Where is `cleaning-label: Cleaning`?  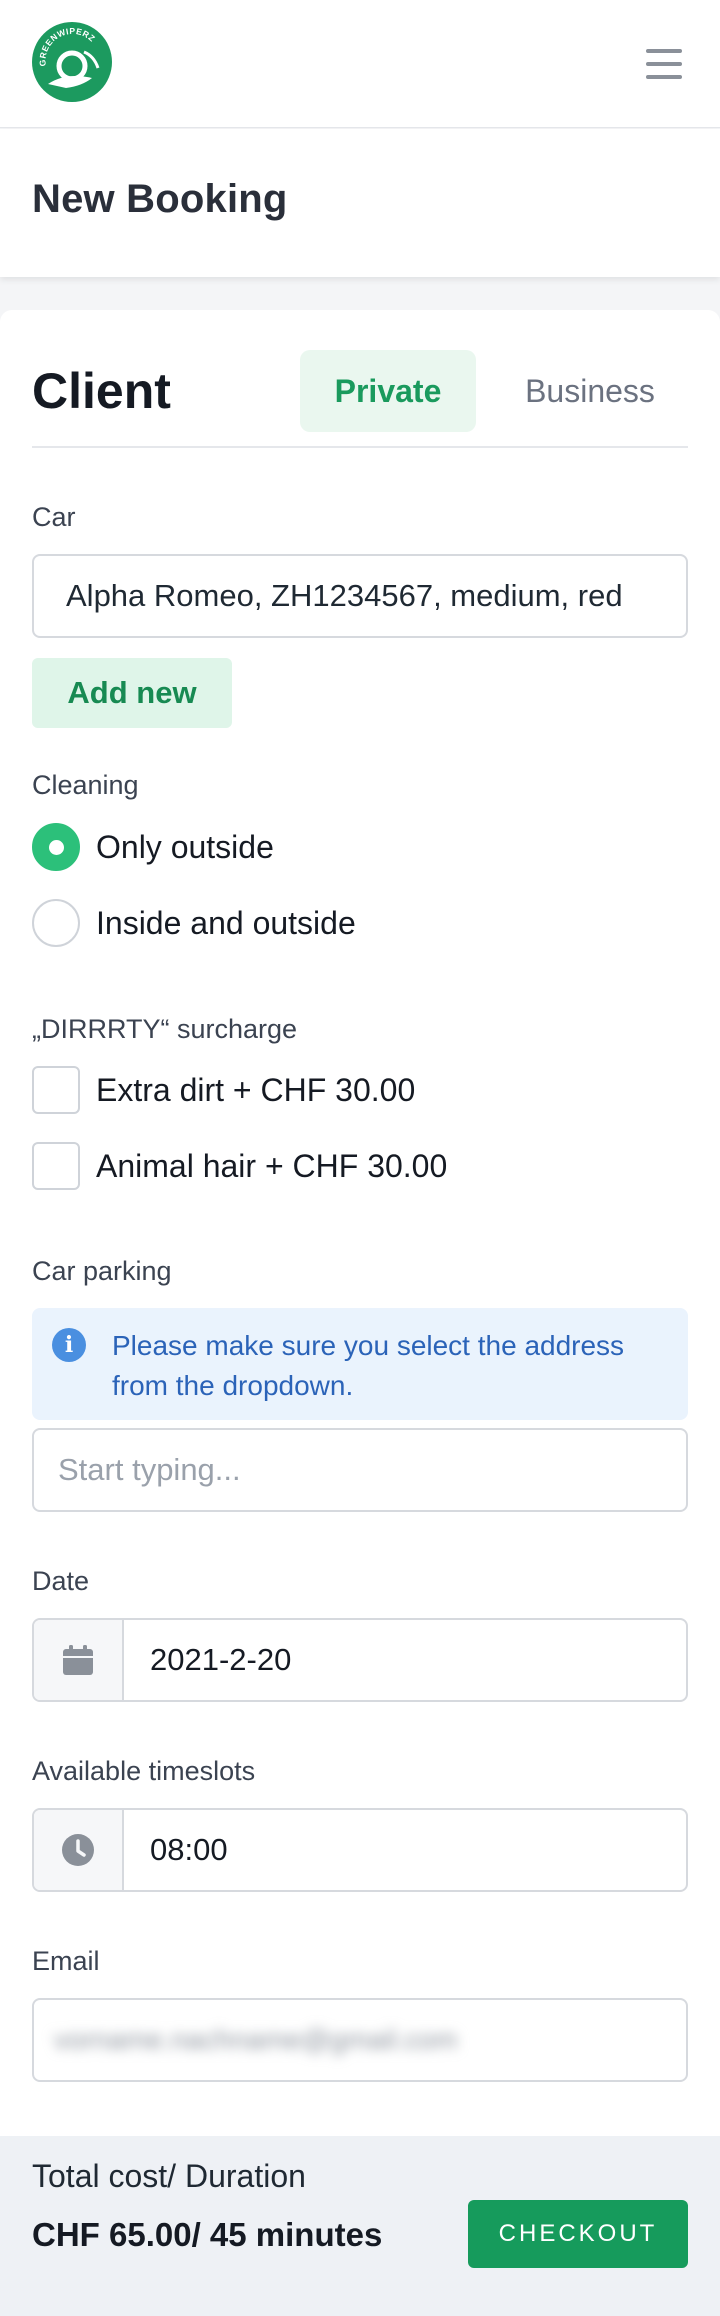 cleaning-label: Cleaning is located at coordinates (85, 785).